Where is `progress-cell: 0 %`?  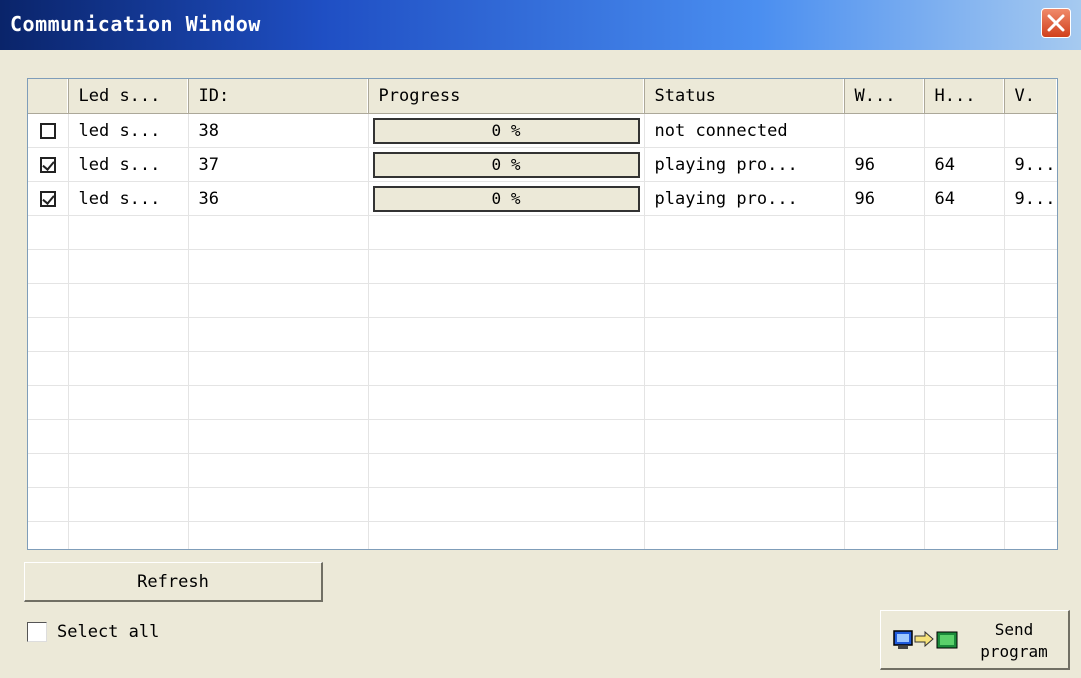 progress-cell: 0 % is located at coordinates (506, 164).